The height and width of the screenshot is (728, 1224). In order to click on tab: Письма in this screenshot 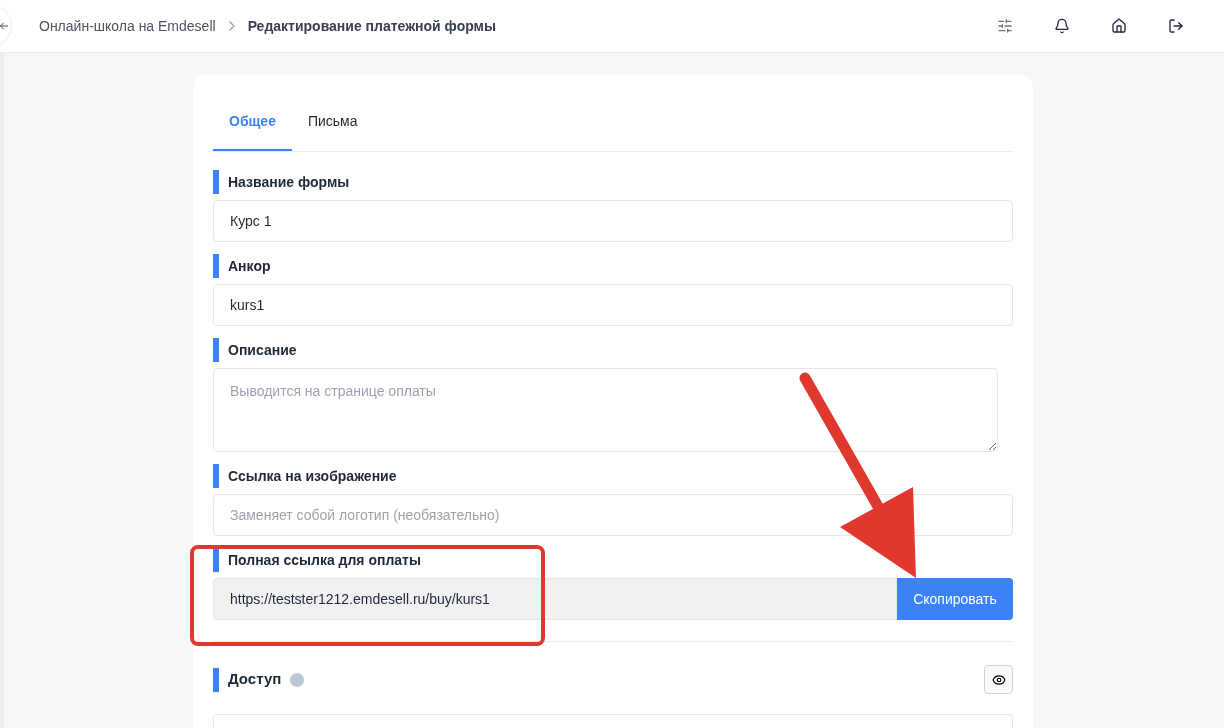, I will do `click(332, 122)`.